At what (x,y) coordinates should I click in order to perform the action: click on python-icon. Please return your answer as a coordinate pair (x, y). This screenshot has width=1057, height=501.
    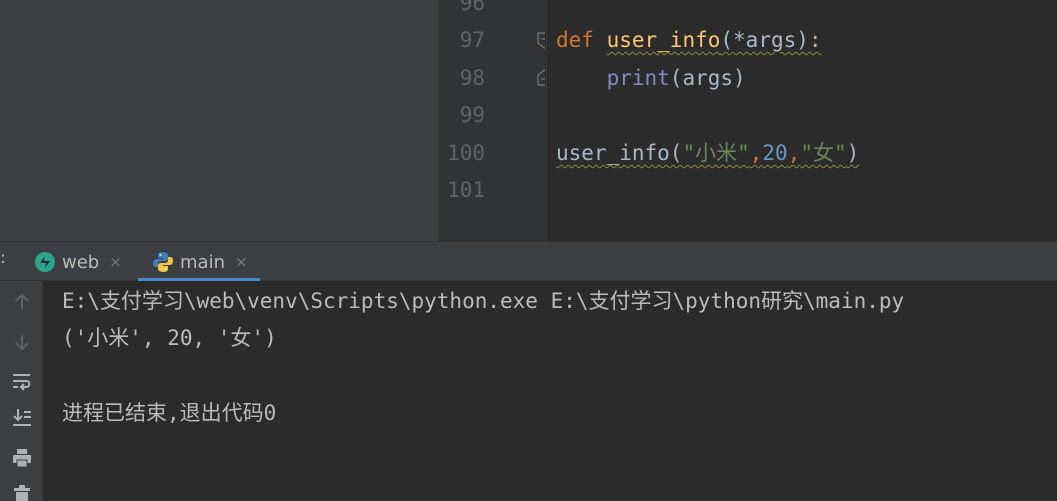
    Looking at the image, I should click on (163, 262).